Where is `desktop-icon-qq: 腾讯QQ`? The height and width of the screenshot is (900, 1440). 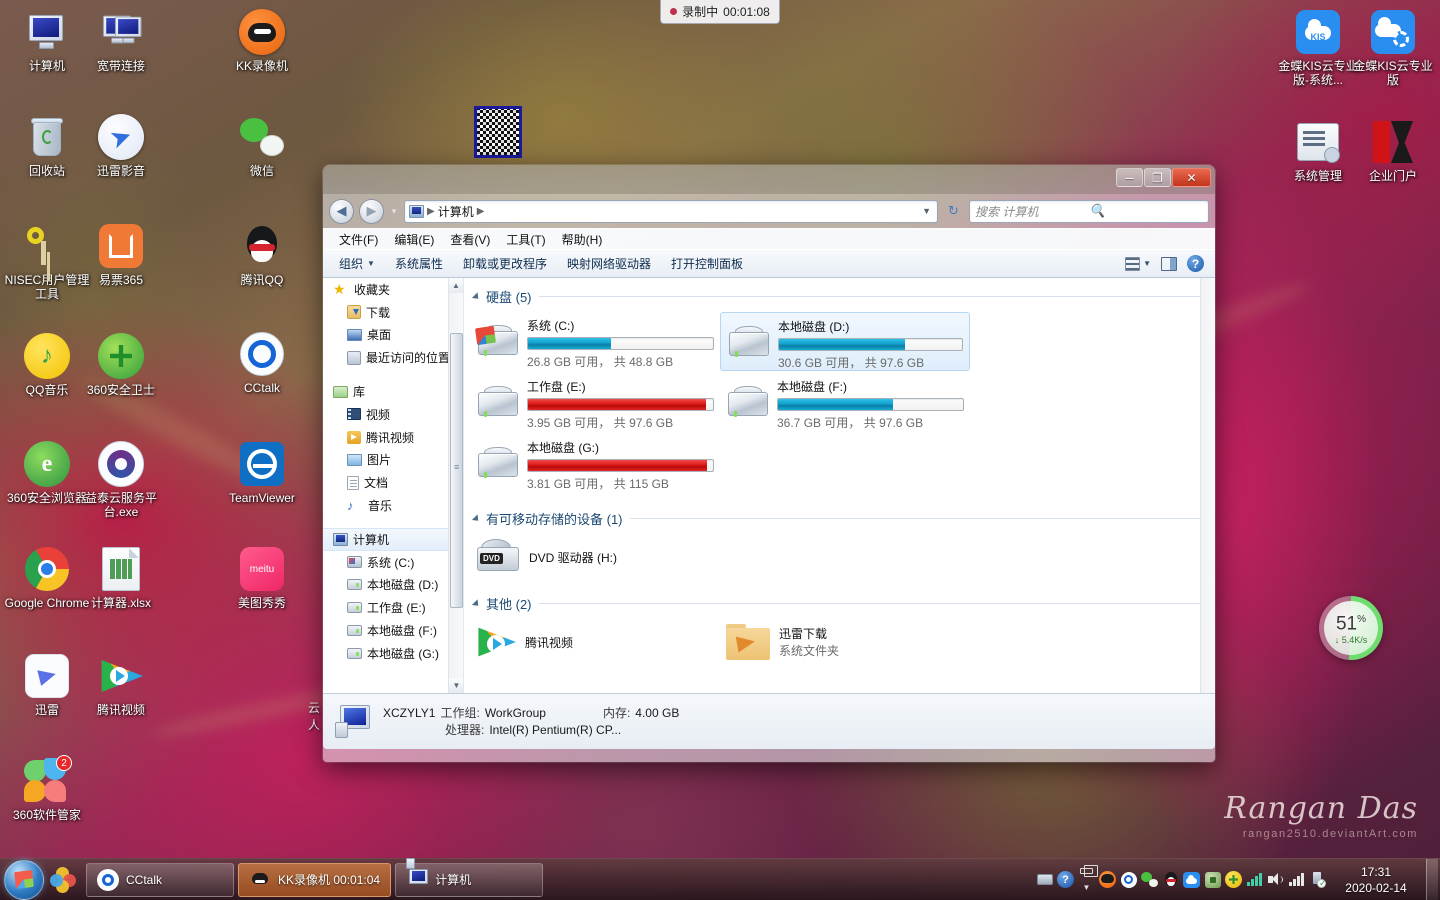
desktop-icon-qq: 腾讯QQ is located at coordinates (262, 254).